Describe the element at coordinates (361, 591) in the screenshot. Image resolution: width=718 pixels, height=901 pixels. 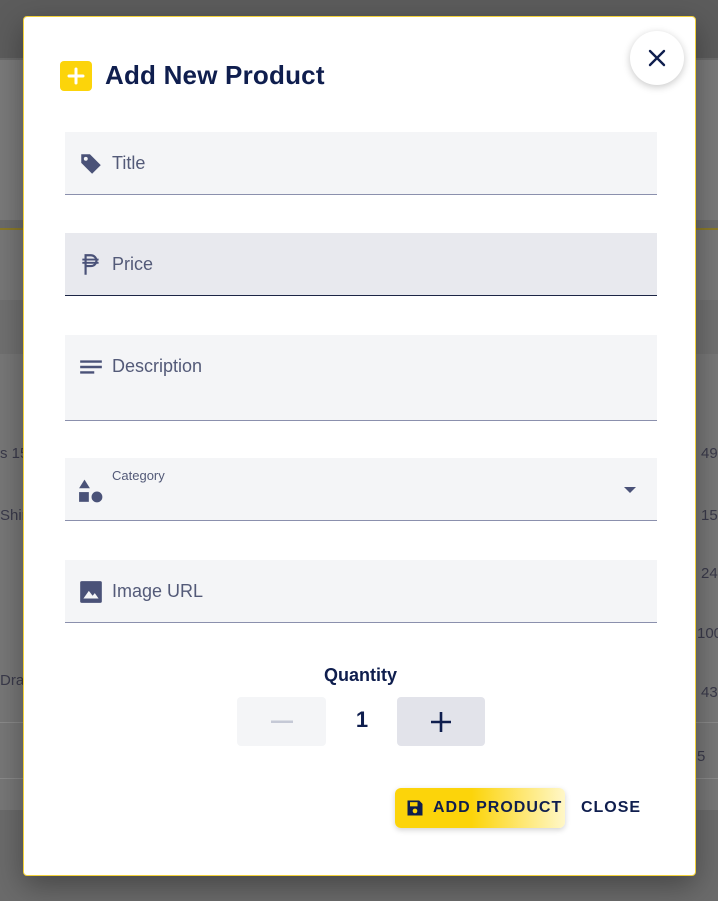
I see `image-url-field: Image URL` at that location.